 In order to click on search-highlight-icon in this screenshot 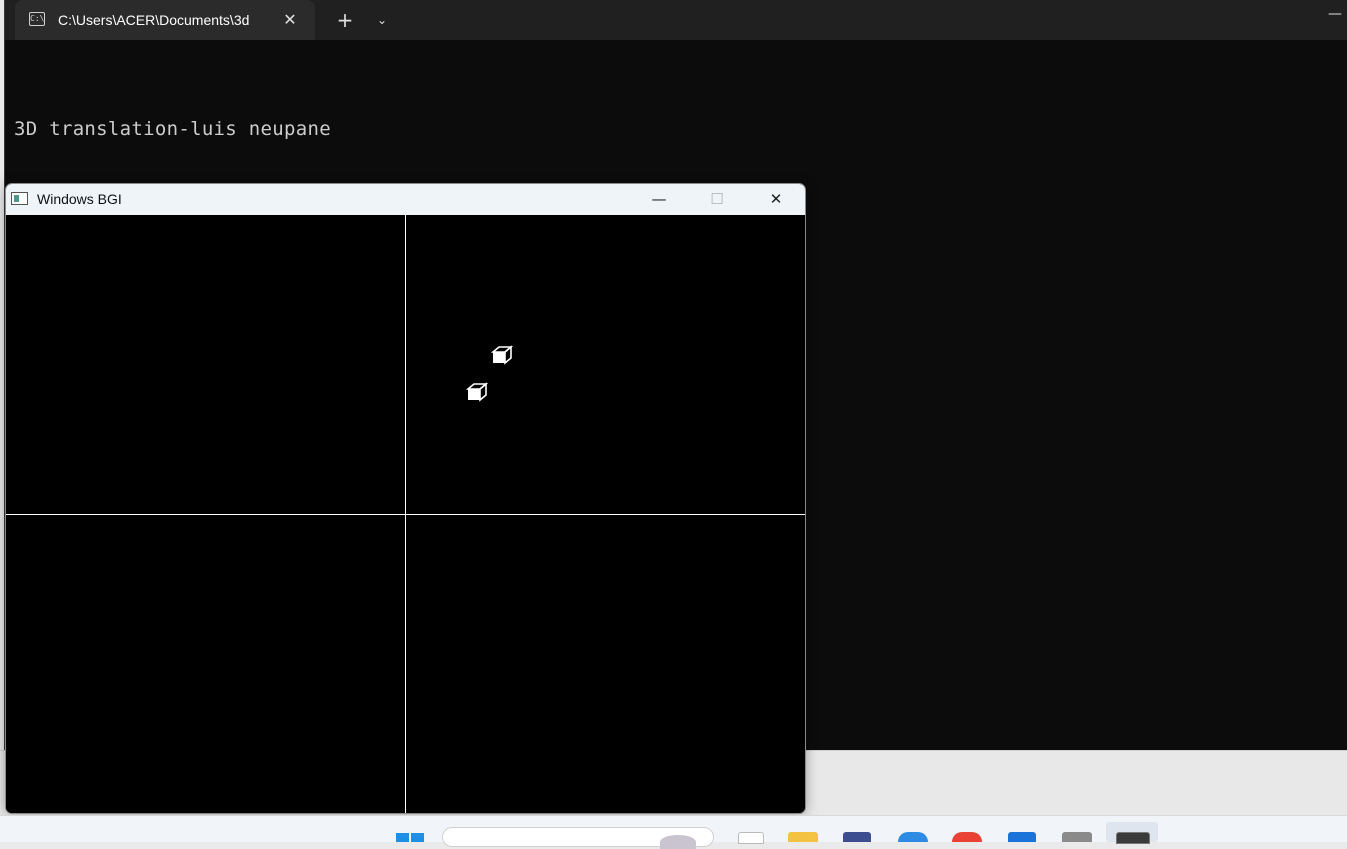, I will do `click(678, 842)`.